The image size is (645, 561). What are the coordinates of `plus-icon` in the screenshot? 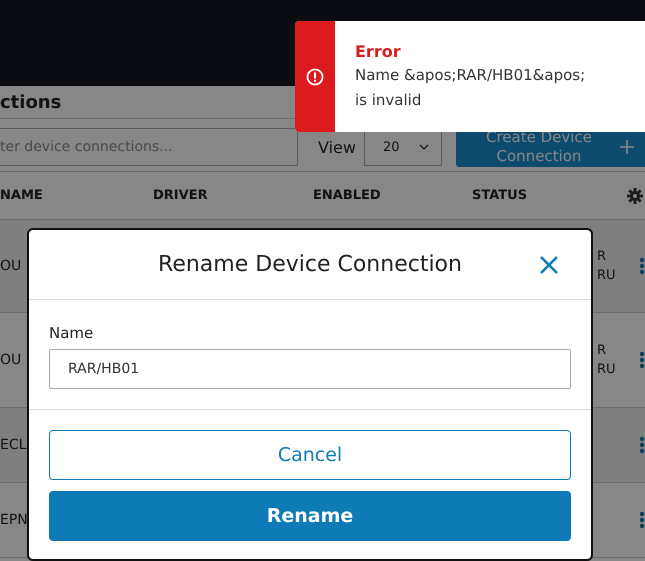 It's located at (627, 147).